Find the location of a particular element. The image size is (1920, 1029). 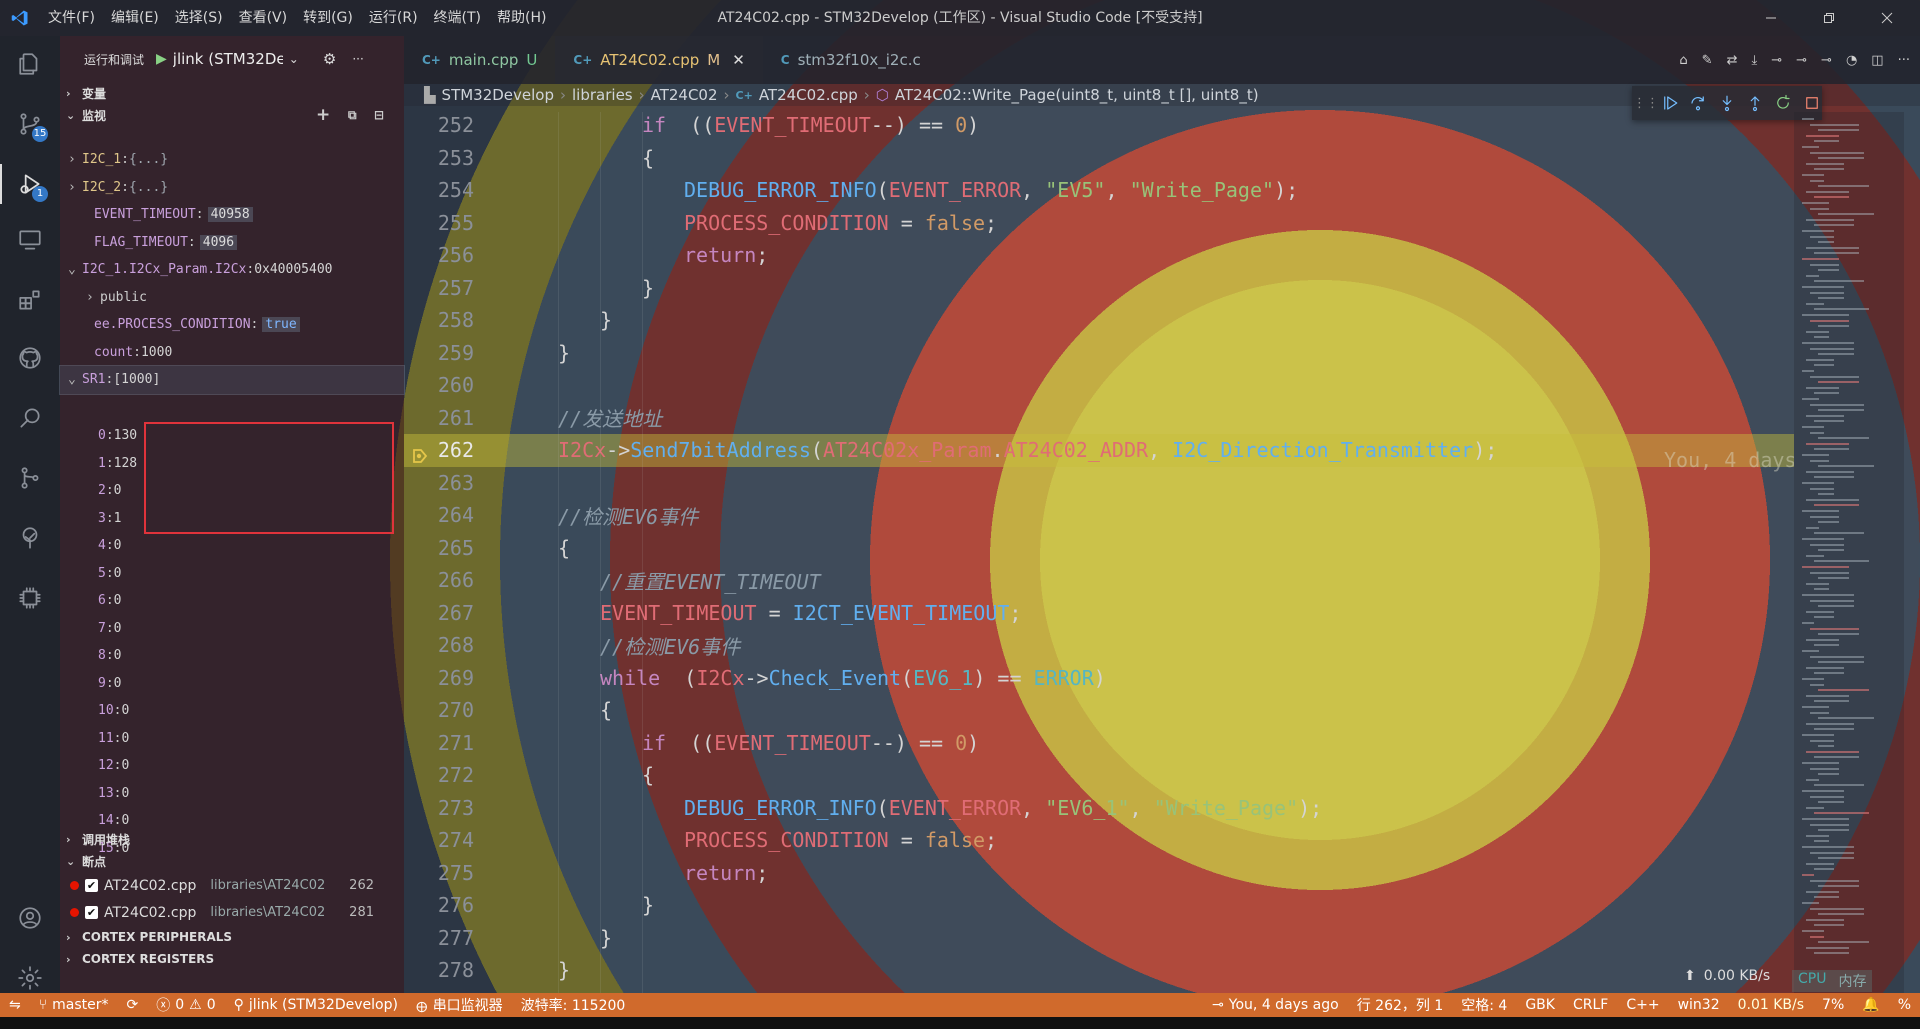

sr1-element: 6: 0 is located at coordinates (232, 601).